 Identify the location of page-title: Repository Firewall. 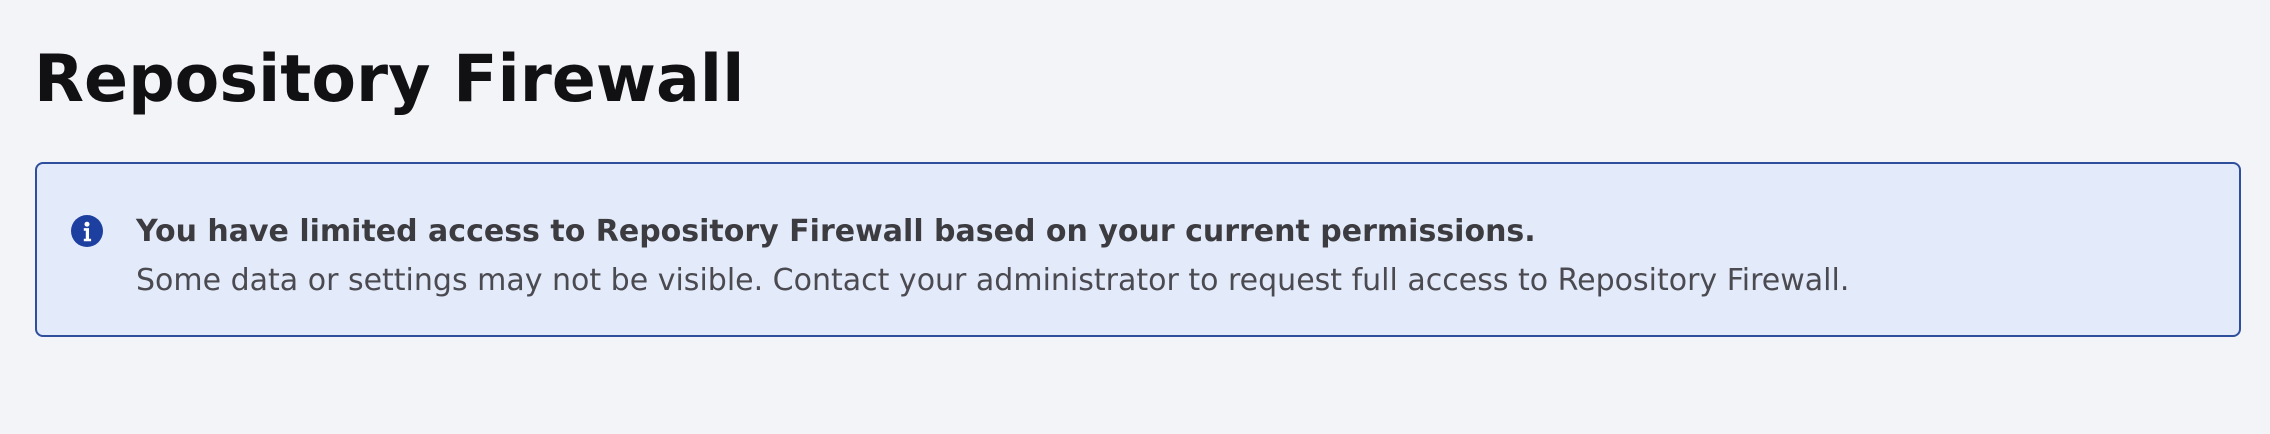
(389, 79).